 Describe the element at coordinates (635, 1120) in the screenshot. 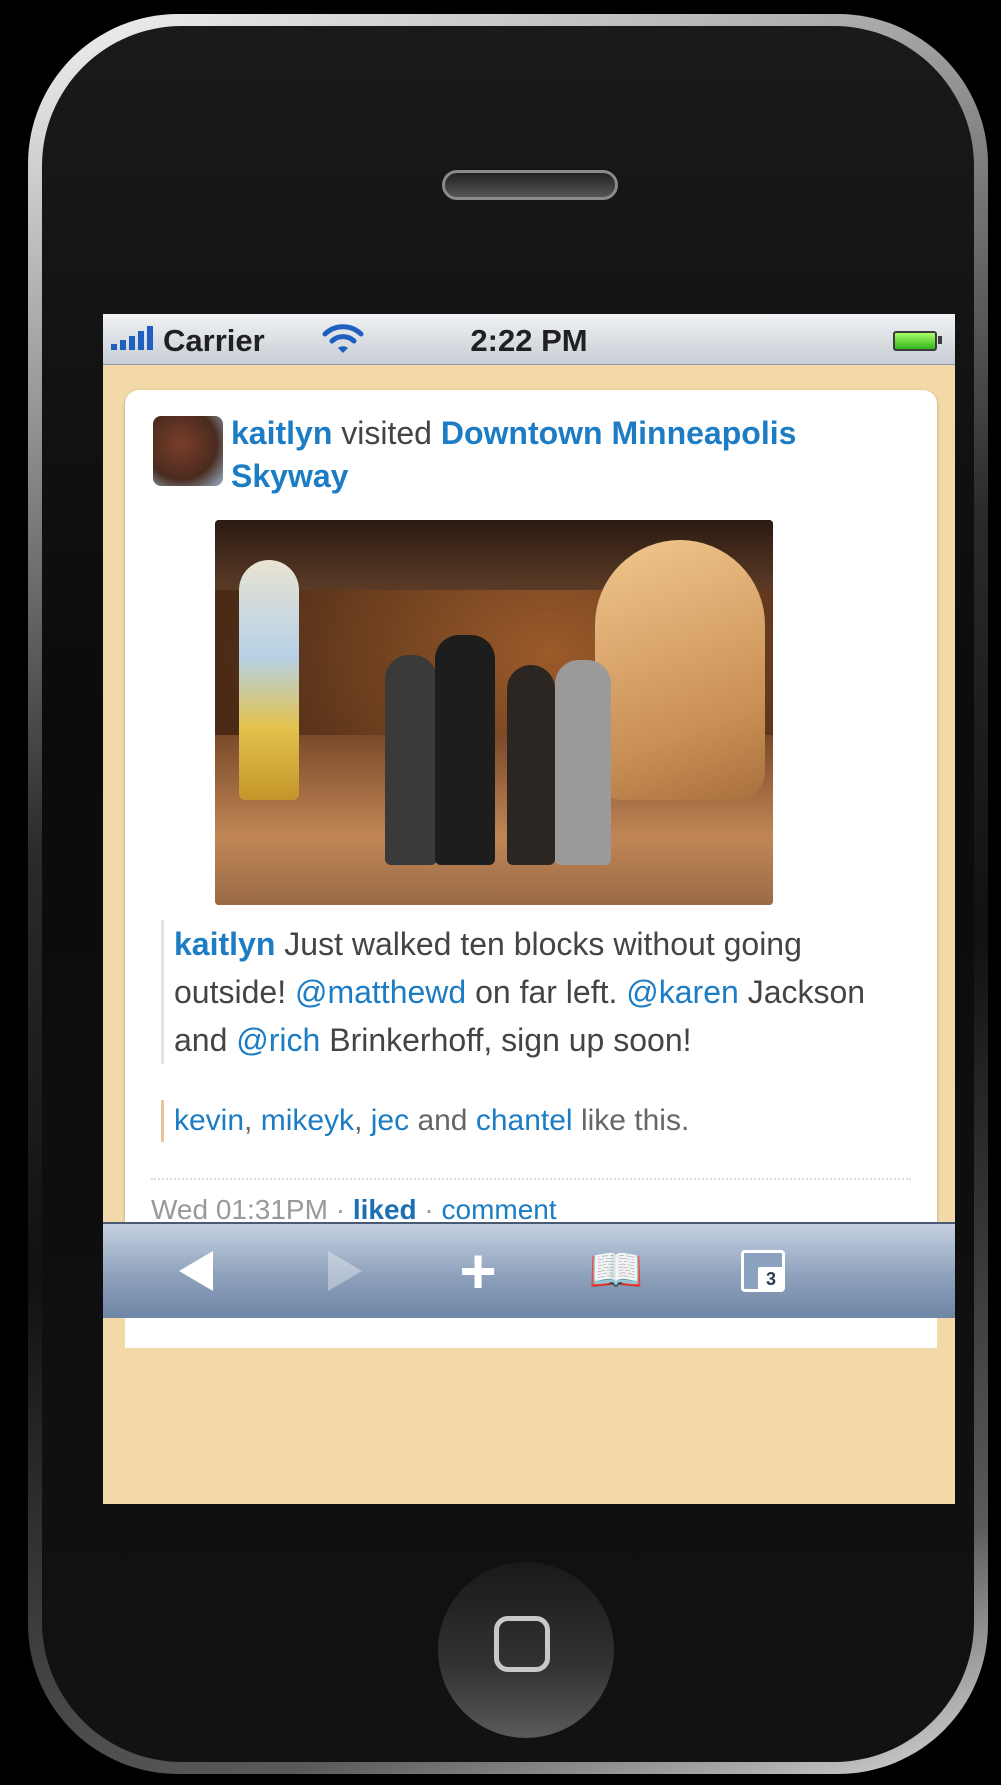

I see `likes-suffix-text: like this.` at that location.